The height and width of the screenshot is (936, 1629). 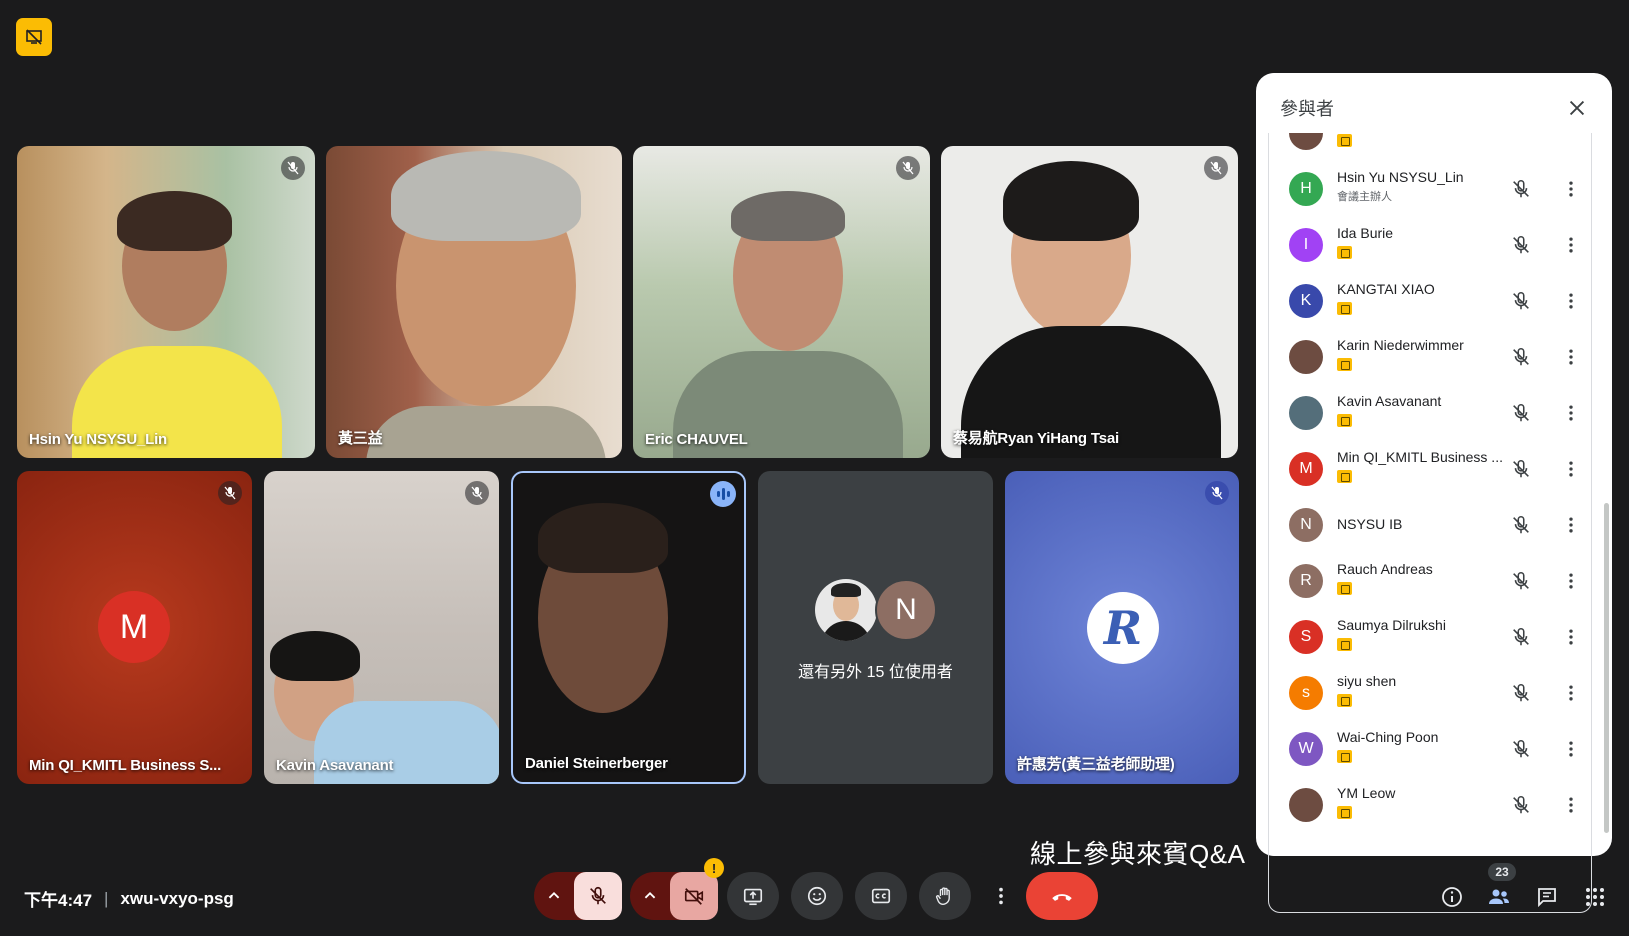 I want to click on list-item: R Rauch Andreas, so click(x=1430, y=581).